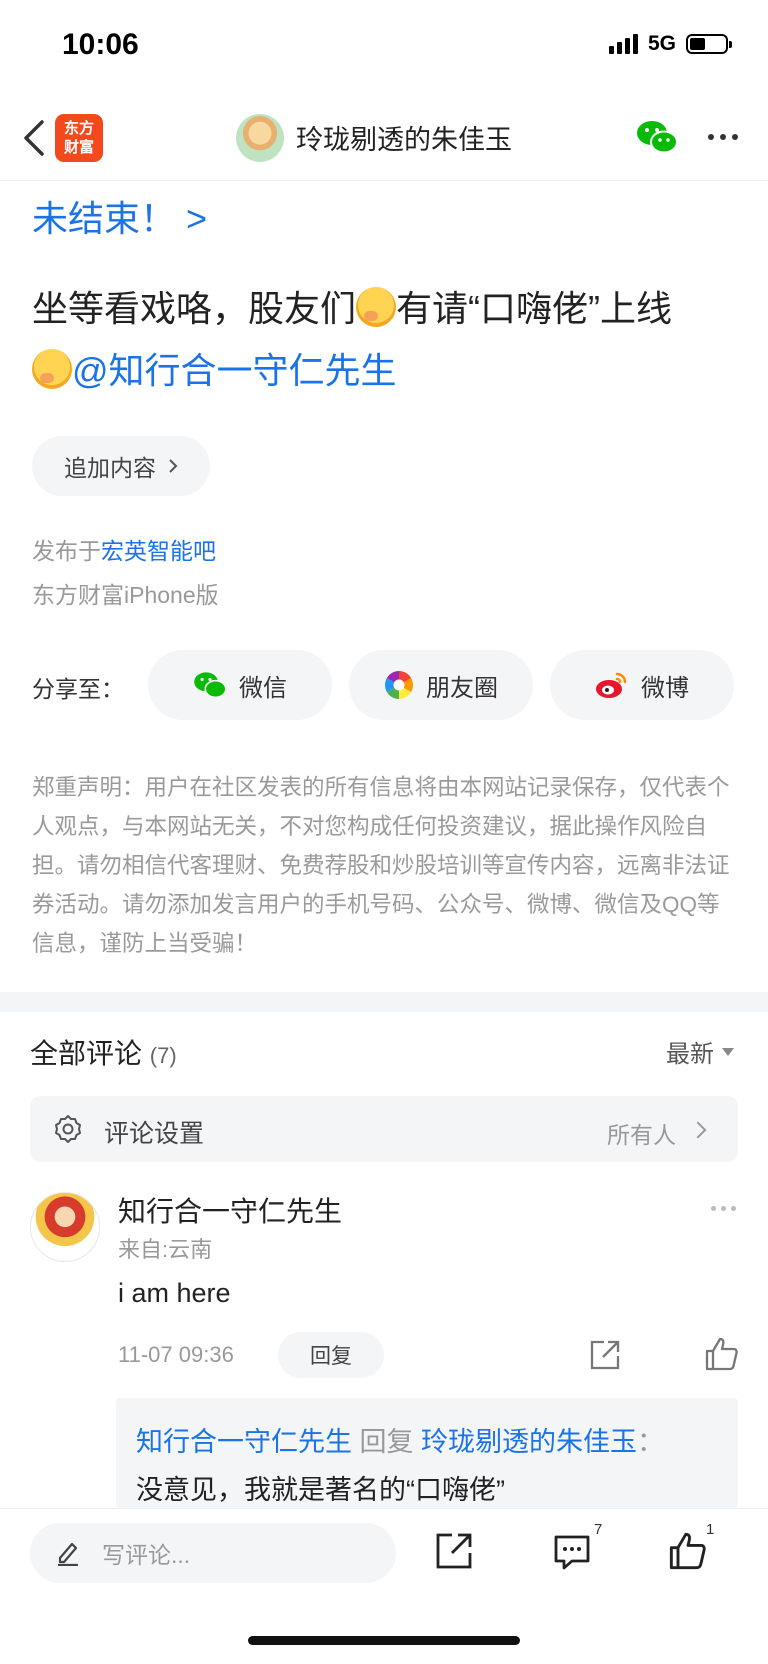  I want to click on post-text-1: 坐等看戏咯，股友们, so click(194, 308).